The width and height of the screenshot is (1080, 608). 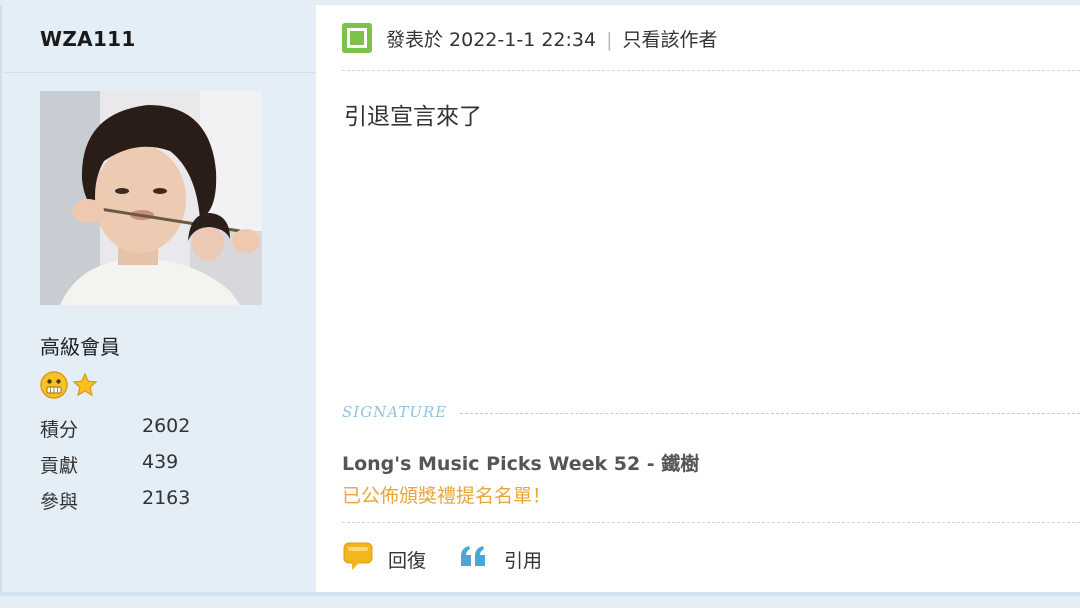 I want to click on user-stats: 積分 2602 貢獻 439 參與 2163, so click(x=160, y=465).